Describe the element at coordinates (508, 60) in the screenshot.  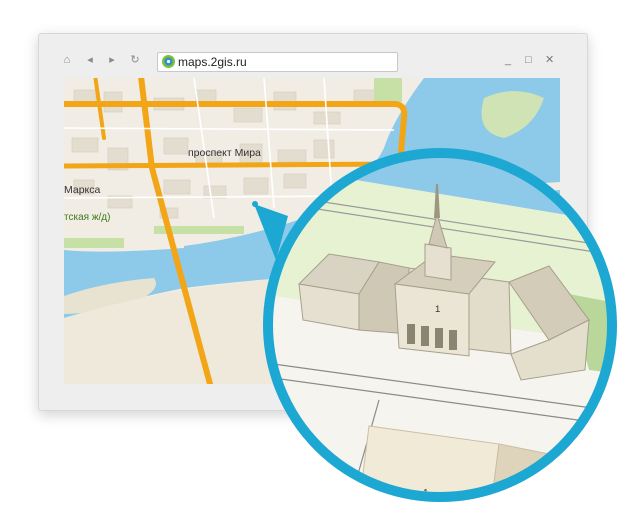
I see `minimize-button: _` at that location.